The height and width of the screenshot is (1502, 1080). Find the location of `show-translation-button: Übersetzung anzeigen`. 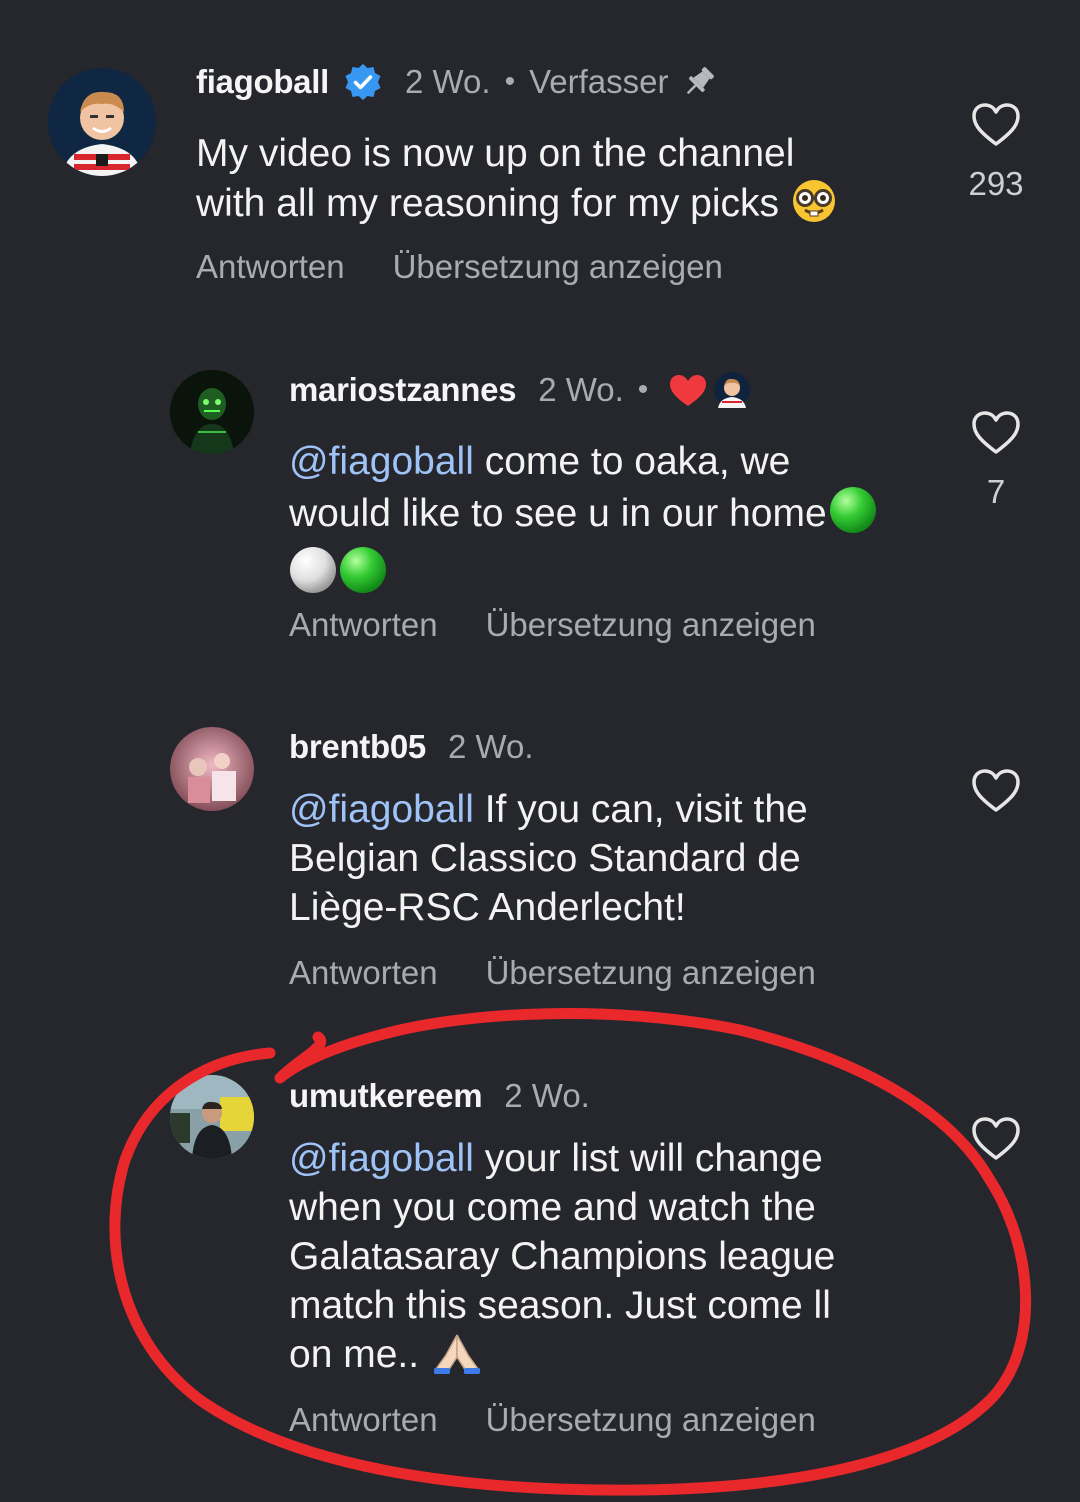

show-translation-button: Übersetzung anzeigen is located at coordinates (651, 1419).